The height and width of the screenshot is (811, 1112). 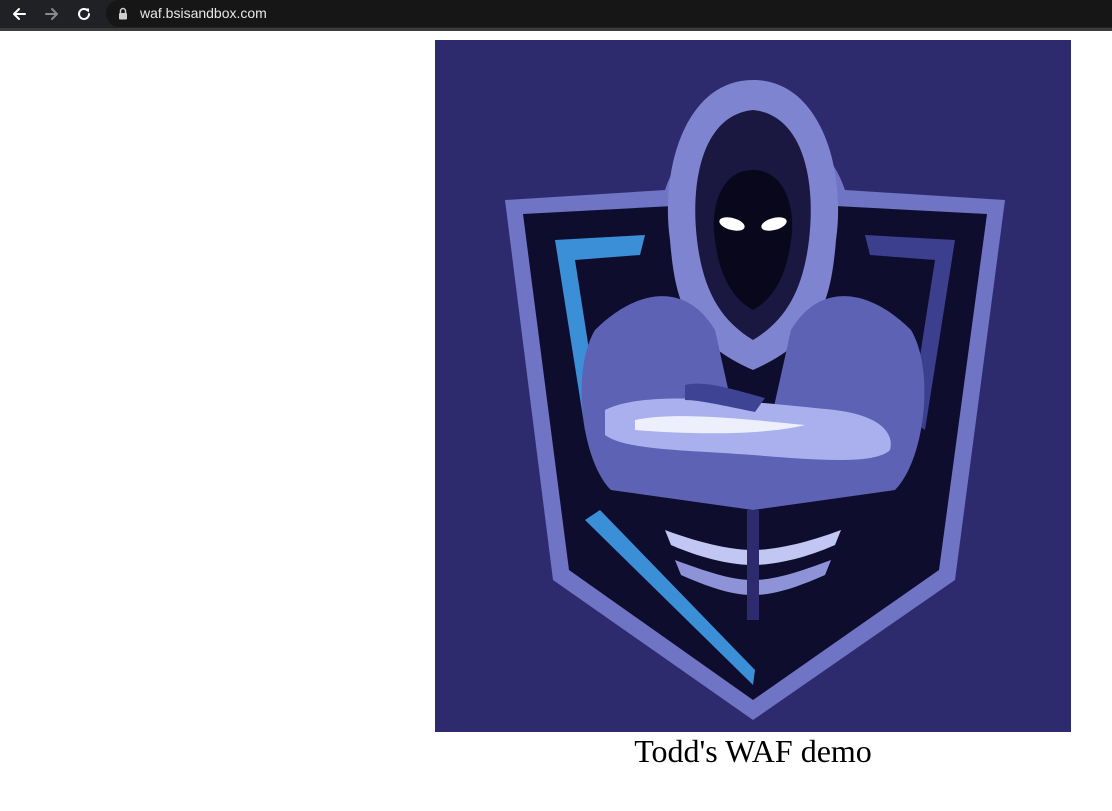 I want to click on forward-arrow-icon, so click(x=52, y=14).